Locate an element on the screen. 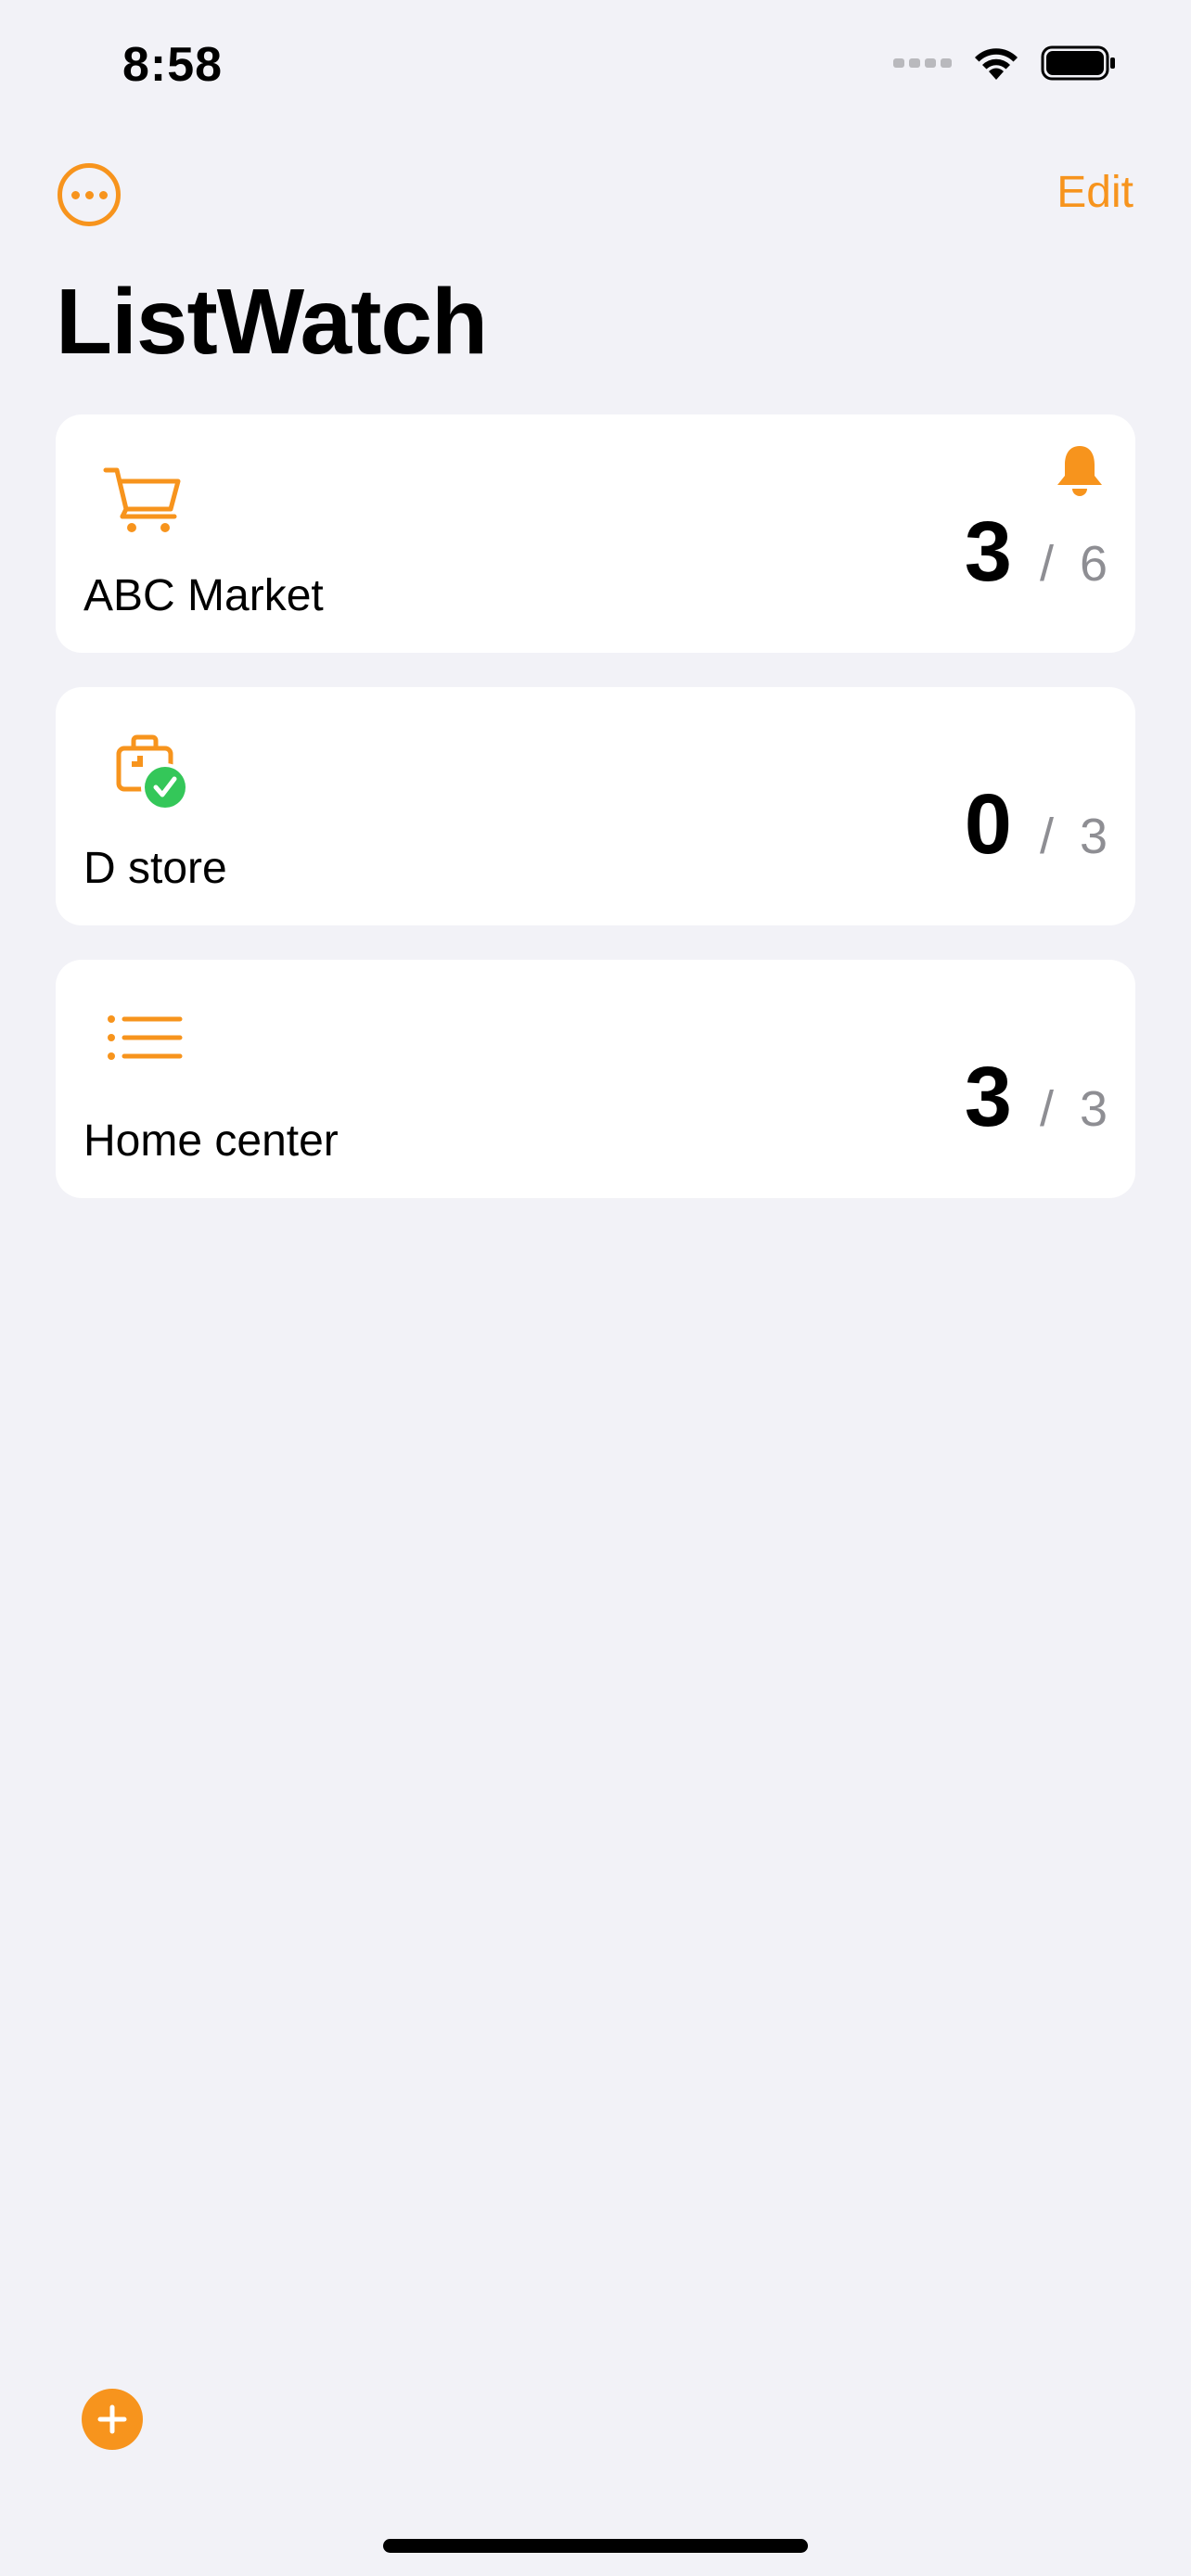 Image resolution: width=1191 pixels, height=2576 pixels. cart-icon is located at coordinates (142, 499).